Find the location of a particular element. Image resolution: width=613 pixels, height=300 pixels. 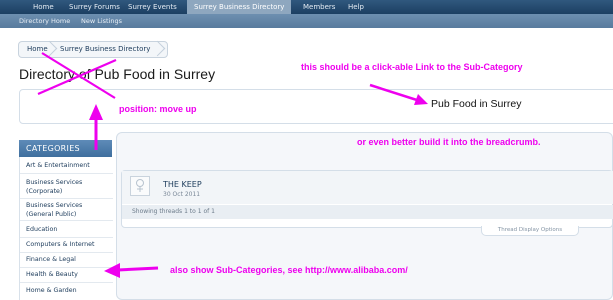

subnav-directory-home: Directory Home is located at coordinates (44, 21).